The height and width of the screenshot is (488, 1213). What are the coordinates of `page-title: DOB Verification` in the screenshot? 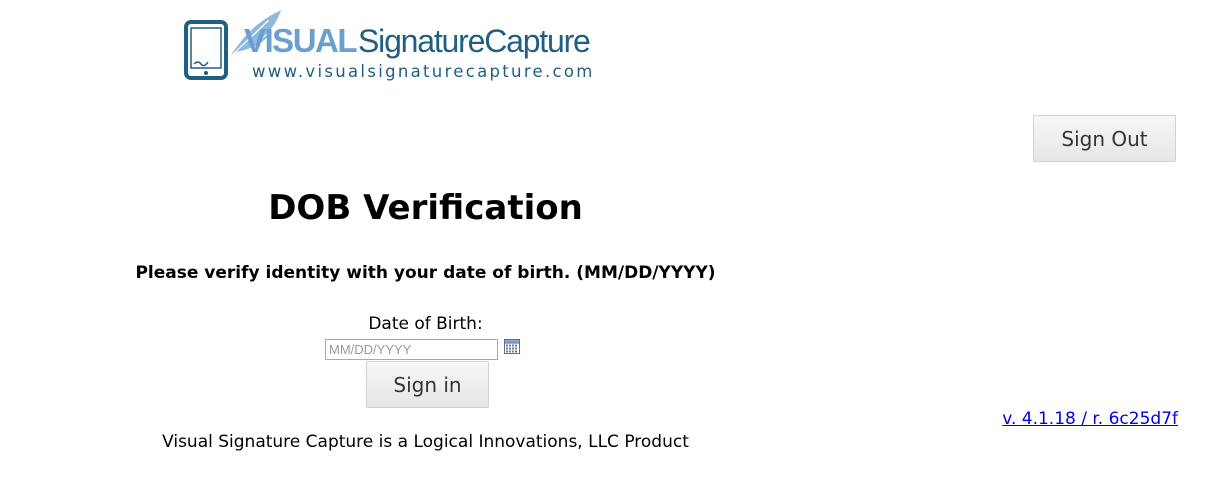 It's located at (425, 208).